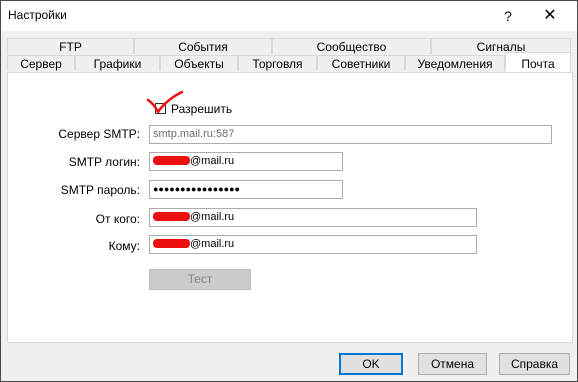  I want to click on tab-server: Сервер, so click(41, 63).